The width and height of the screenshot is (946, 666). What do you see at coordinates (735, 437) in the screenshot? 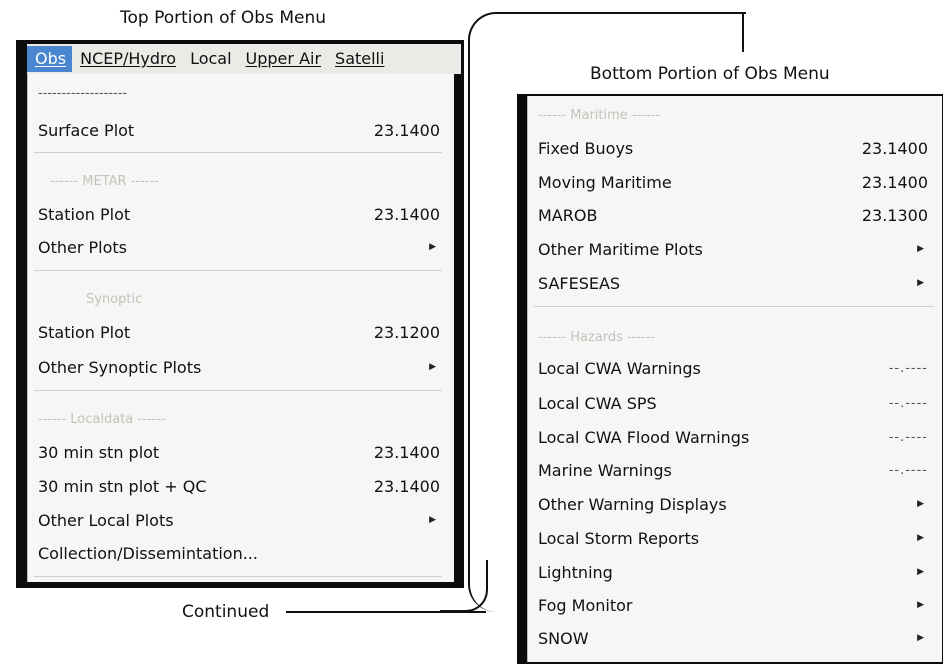
I see `menu-item-local-cwa-flood-warnings: Local CWA Flood Warnings --.----` at bounding box center [735, 437].